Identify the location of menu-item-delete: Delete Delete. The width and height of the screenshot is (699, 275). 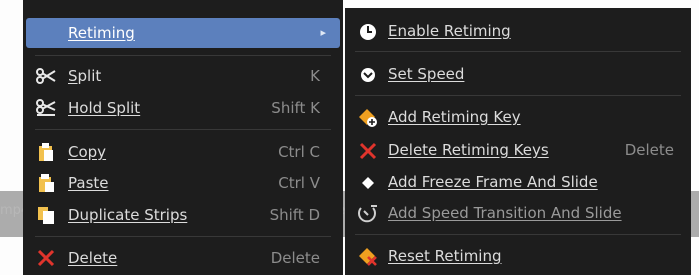
(183, 258).